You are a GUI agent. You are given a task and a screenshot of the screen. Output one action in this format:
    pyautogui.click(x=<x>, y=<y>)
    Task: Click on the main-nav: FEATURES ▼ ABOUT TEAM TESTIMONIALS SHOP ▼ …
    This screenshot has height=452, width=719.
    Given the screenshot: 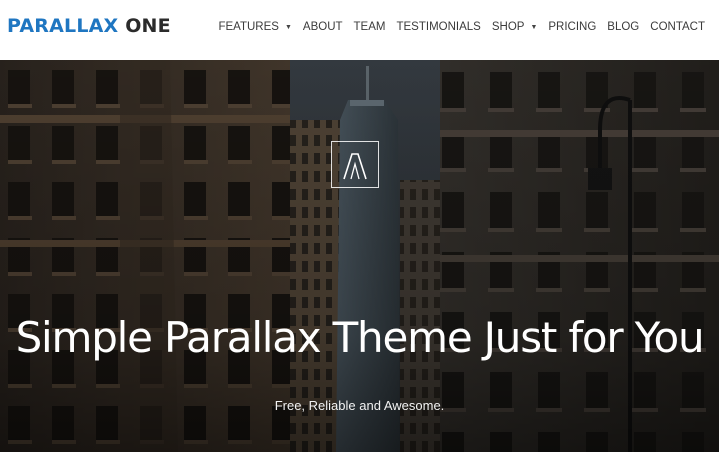 What is the action you would take?
    pyautogui.click(x=461, y=27)
    